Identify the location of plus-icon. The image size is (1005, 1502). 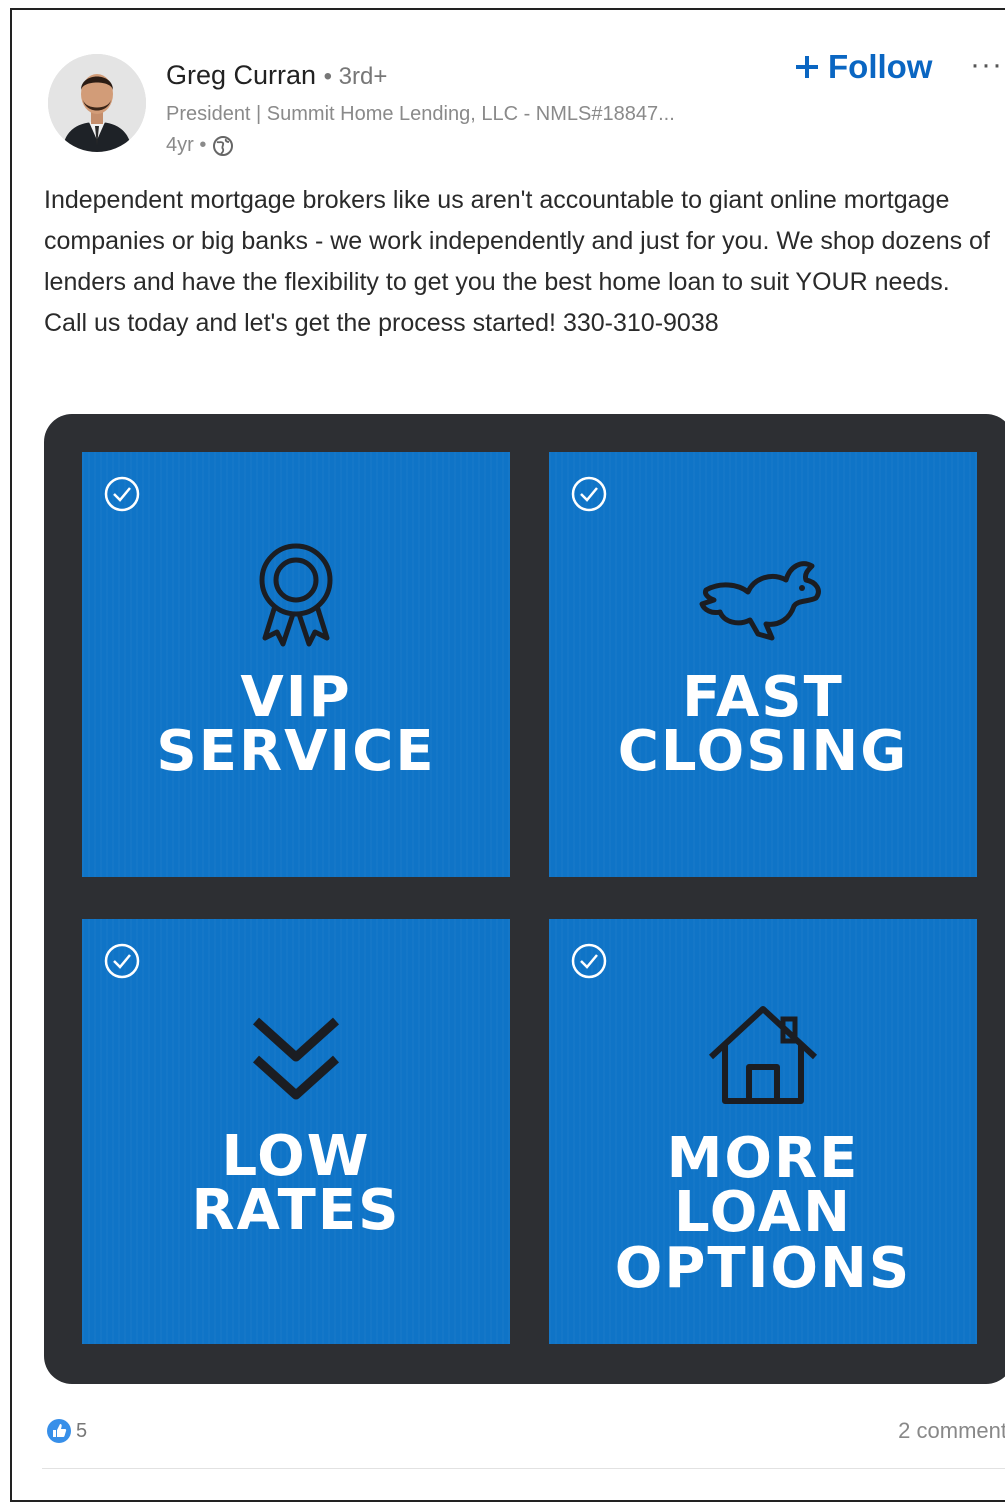
(807, 67).